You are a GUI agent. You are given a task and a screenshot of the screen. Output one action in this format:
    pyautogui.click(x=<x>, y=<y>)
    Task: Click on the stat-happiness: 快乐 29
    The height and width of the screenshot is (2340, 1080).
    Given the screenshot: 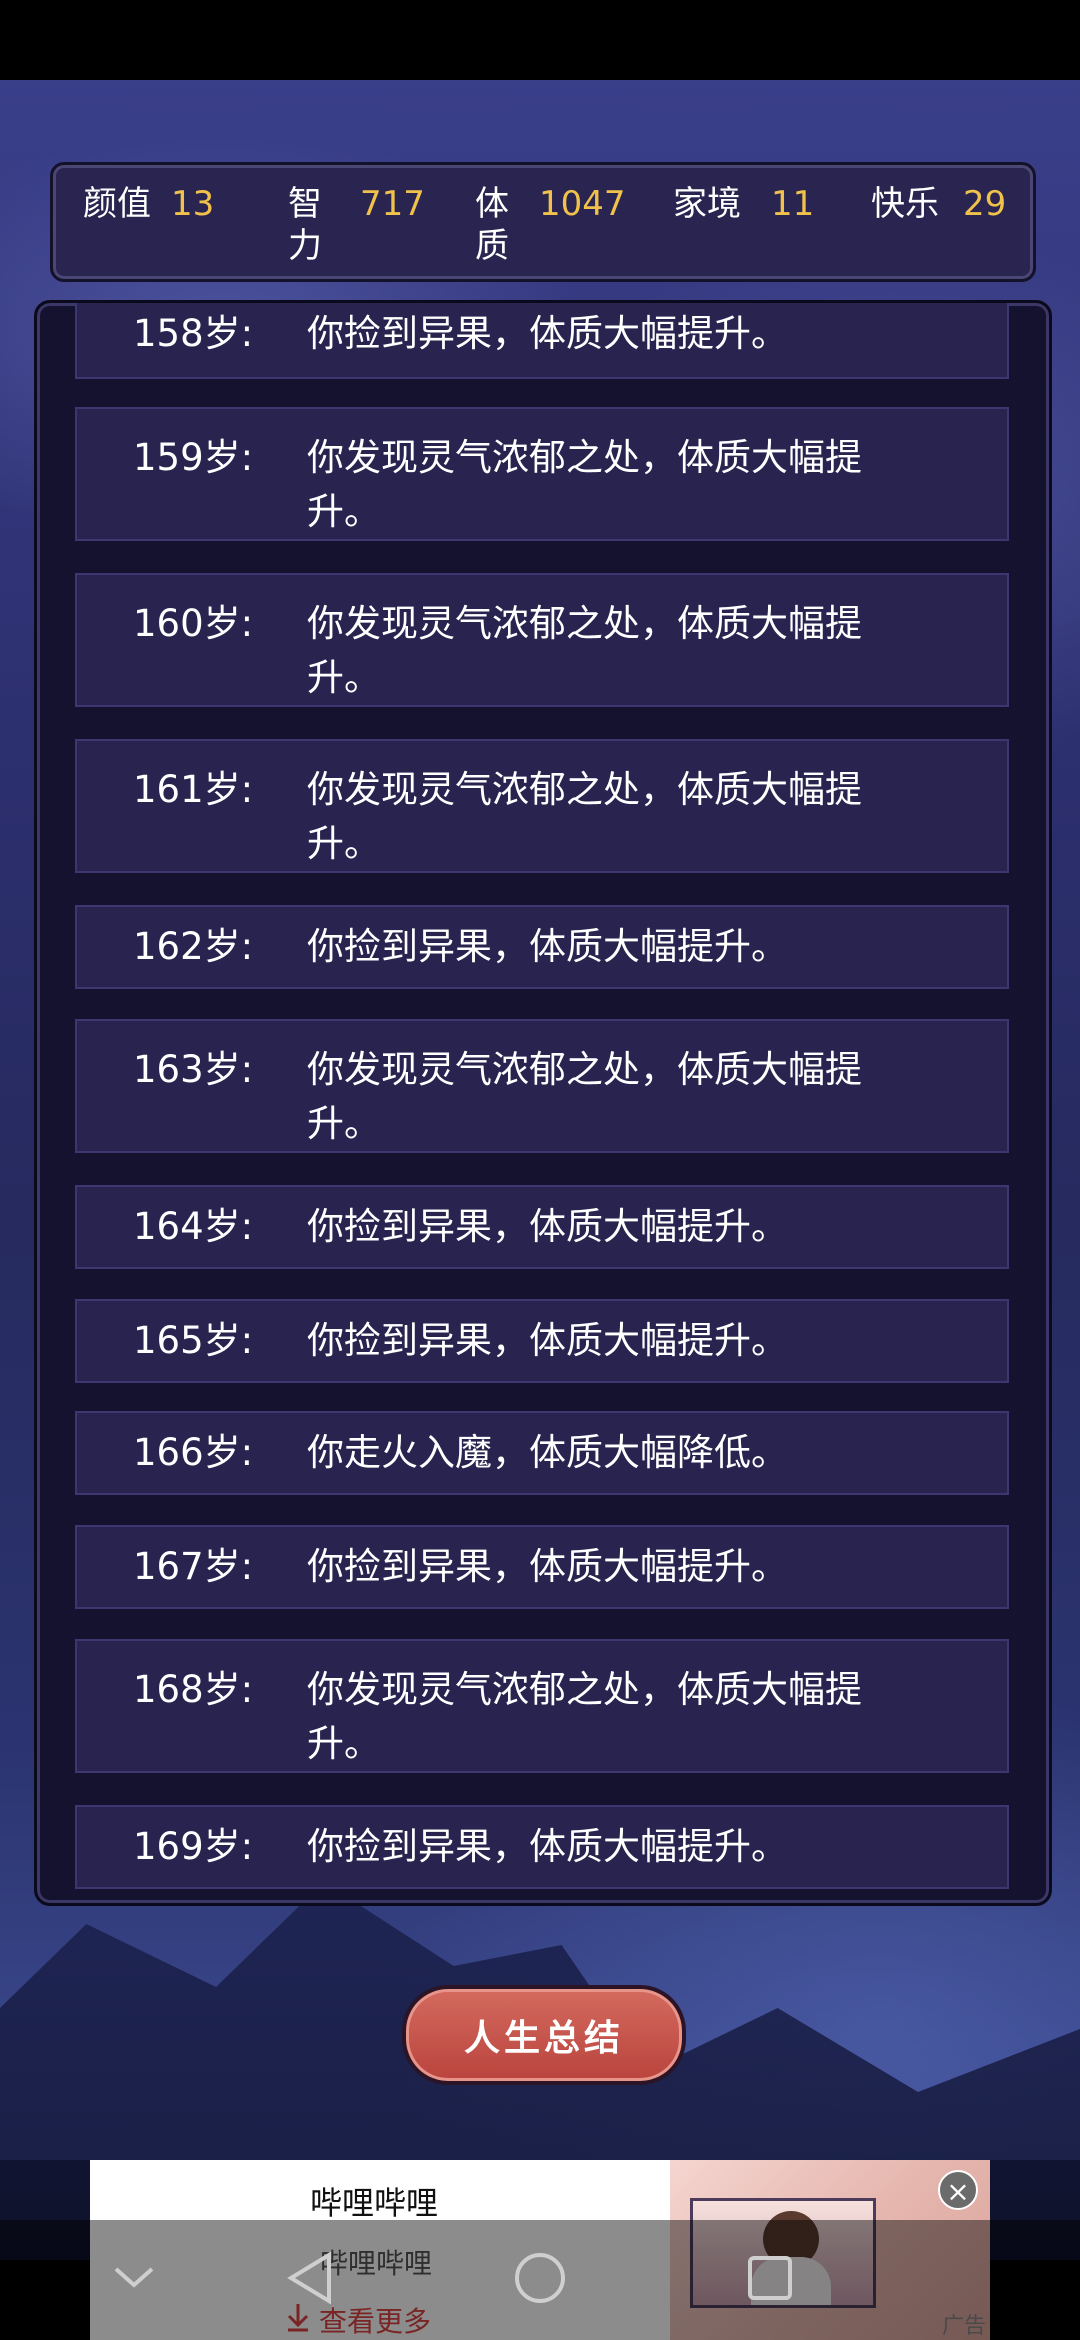 What is the action you would take?
    pyautogui.click(x=938, y=204)
    